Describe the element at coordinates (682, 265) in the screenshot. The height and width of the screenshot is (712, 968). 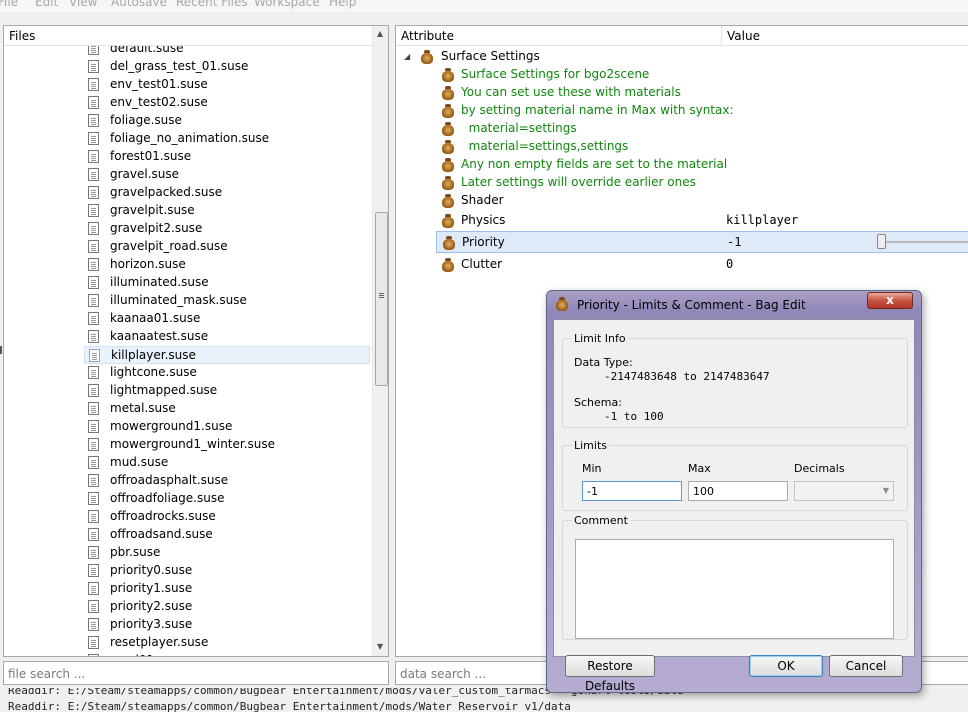
I see `attribute-row: Clutter 0` at that location.